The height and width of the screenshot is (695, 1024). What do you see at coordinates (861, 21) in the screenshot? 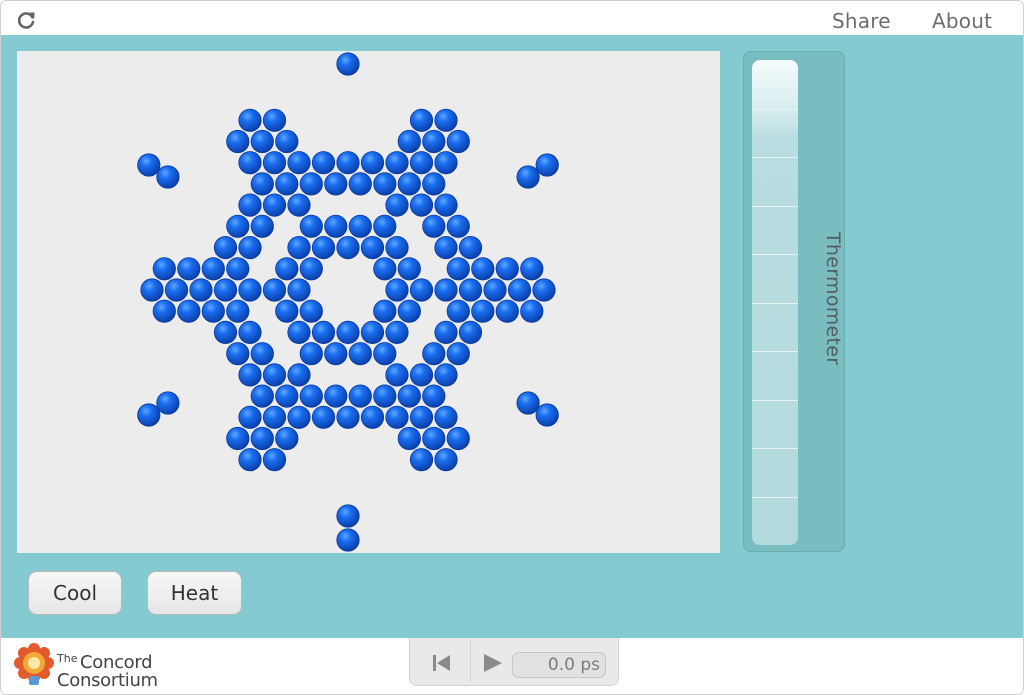
I see `share-link: Share` at bounding box center [861, 21].